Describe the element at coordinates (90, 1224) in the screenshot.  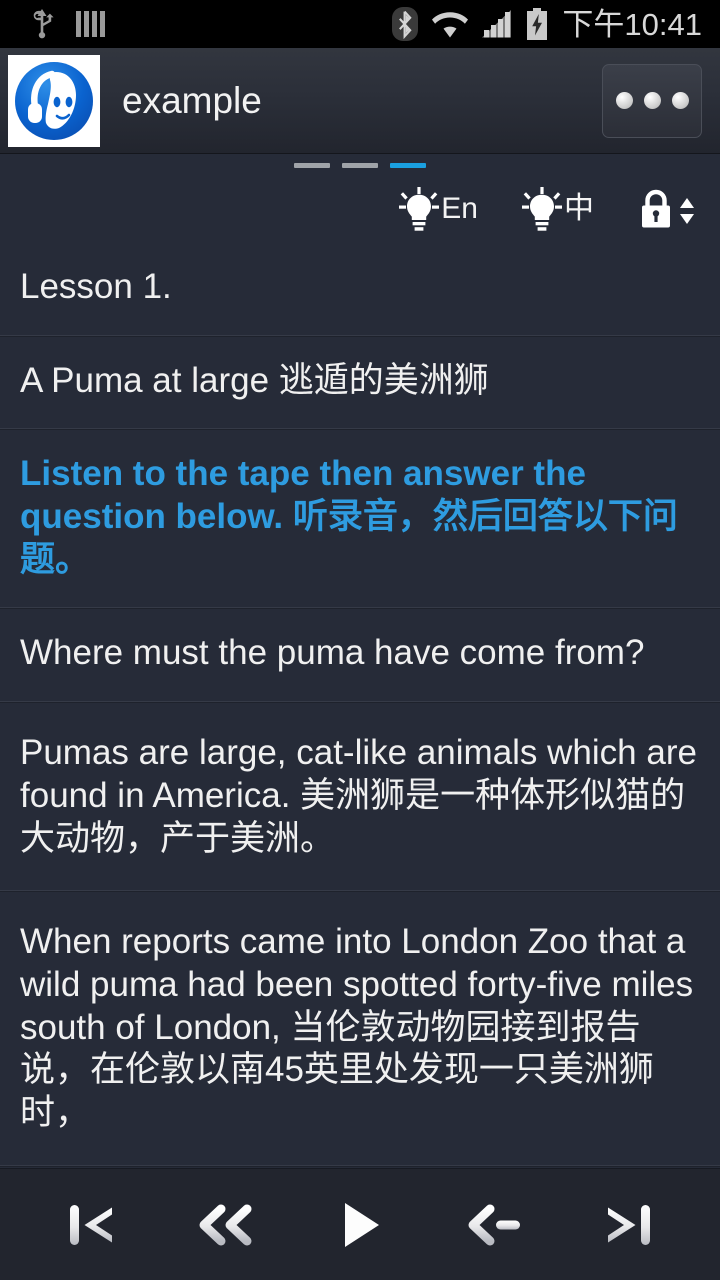
I see `skip-previous-icon` at that location.